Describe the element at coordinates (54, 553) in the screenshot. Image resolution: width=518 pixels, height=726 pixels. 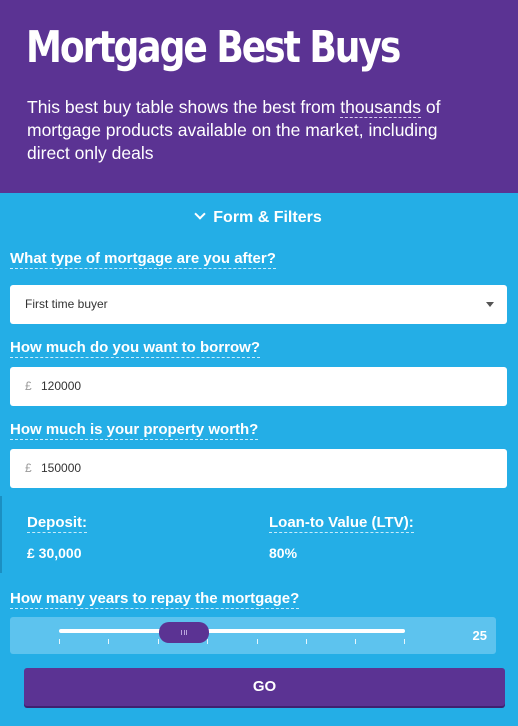
I see `deposit-value: £ 30,000` at that location.